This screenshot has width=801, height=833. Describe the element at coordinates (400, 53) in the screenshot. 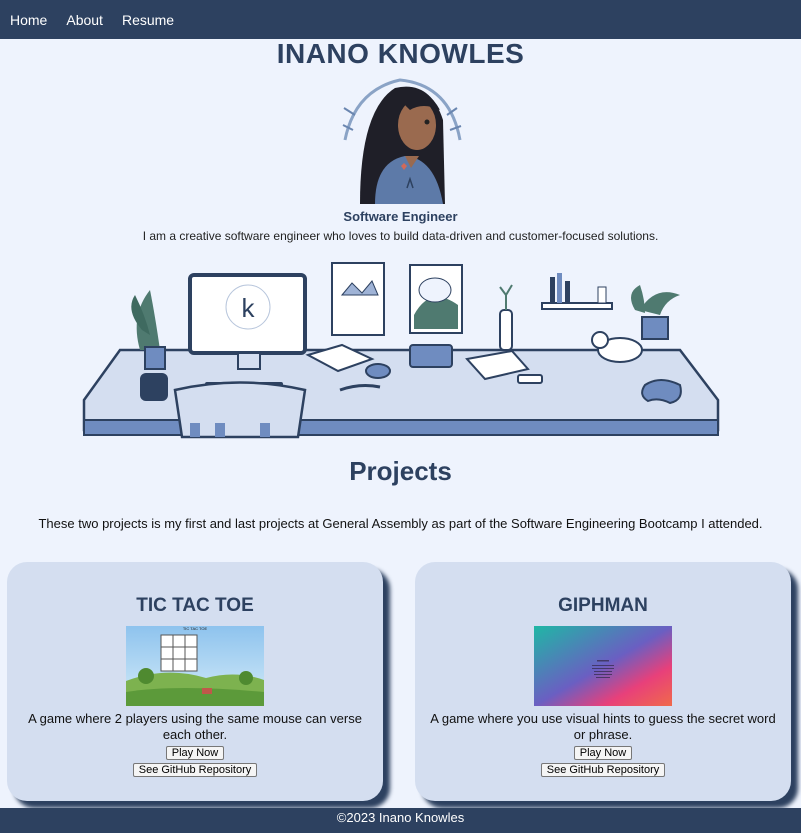

I see `site-title: INANO KNOWLES` at that location.